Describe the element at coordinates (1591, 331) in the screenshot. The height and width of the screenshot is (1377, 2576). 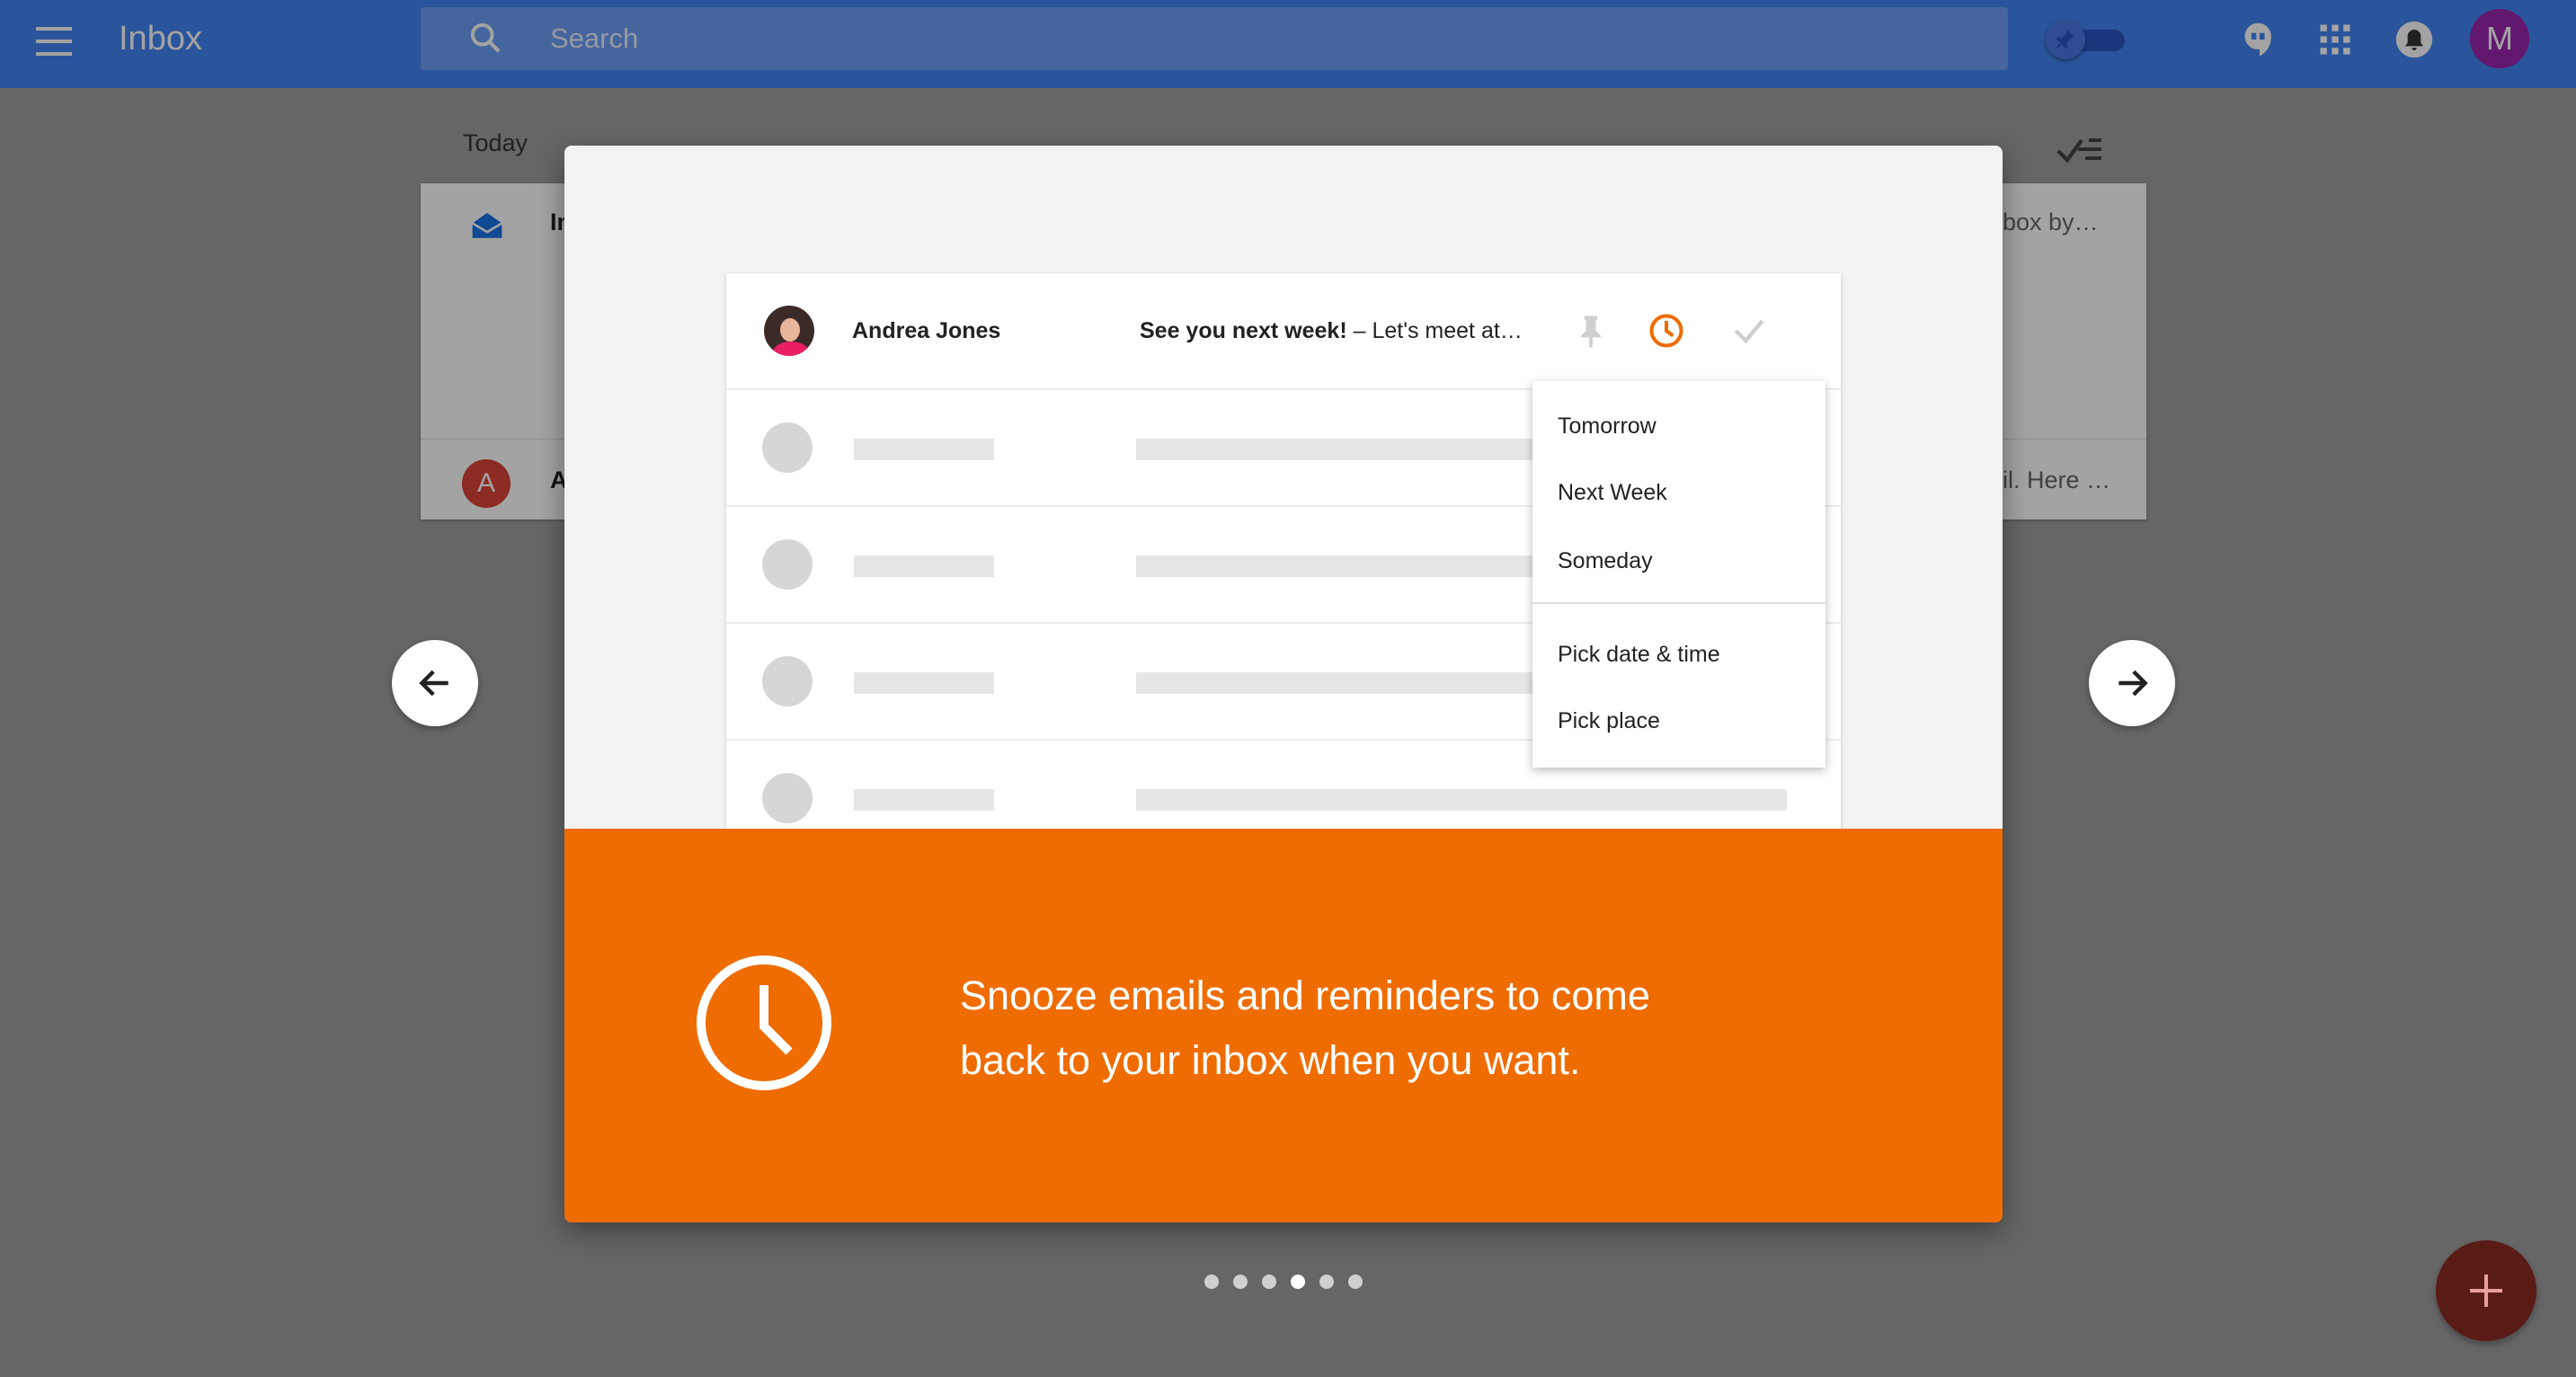
I see `pin-icon` at that location.